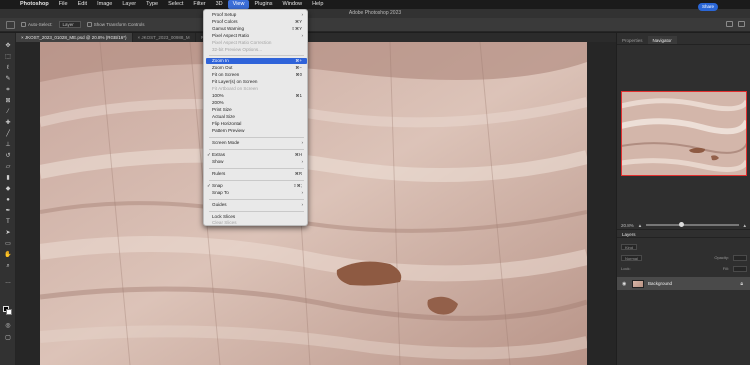 This screenshot has width=750, height=365. What do you see at coordinates (238, 4) in the screenshot?
I see `menu-view: View` at bounding box center [238, 4].